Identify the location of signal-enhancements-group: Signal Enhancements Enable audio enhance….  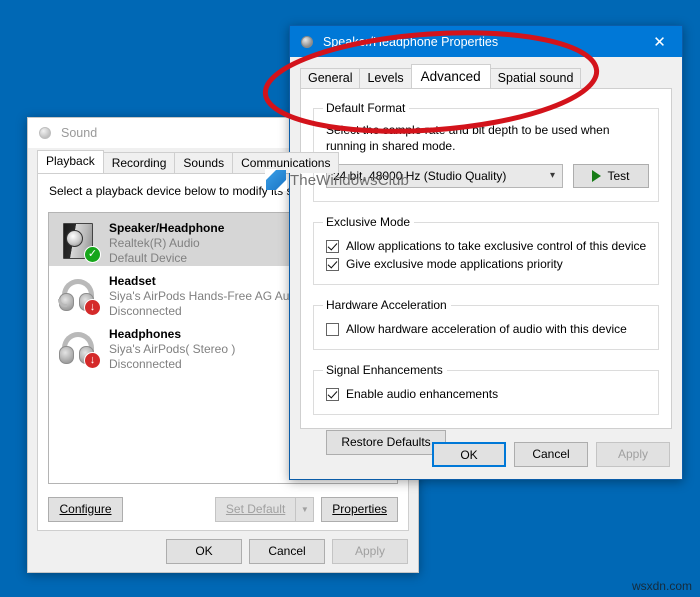
(486, 389).